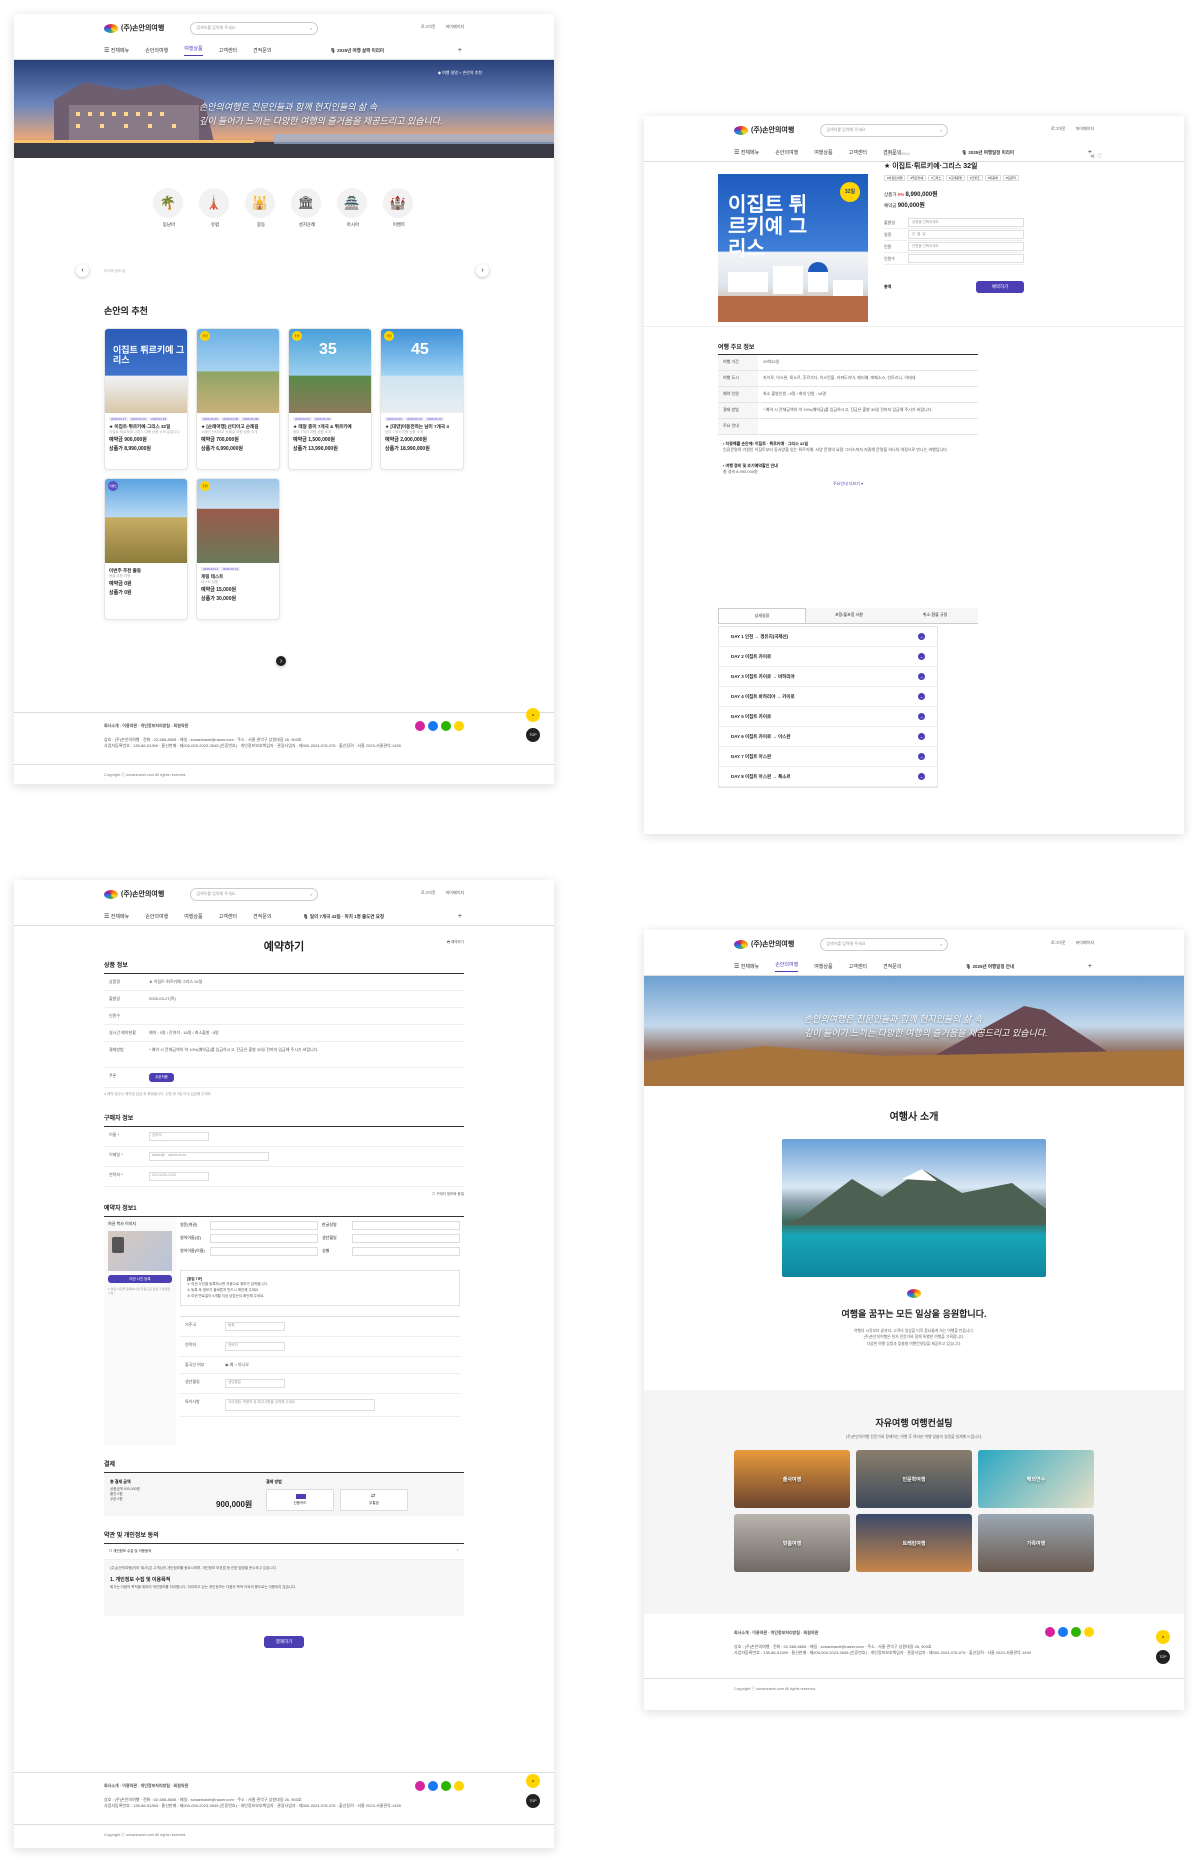  I want to click on day-item: DAY 7 이집트 아스완 ⌄, so click(828, 757).